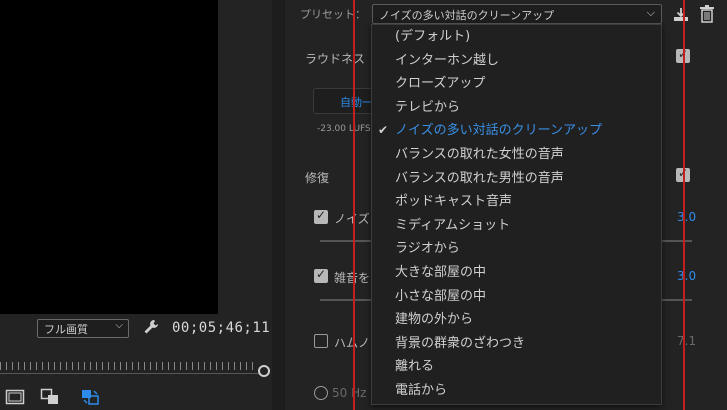  I want to click on preset-label: プリセット：, so click(333, 14).